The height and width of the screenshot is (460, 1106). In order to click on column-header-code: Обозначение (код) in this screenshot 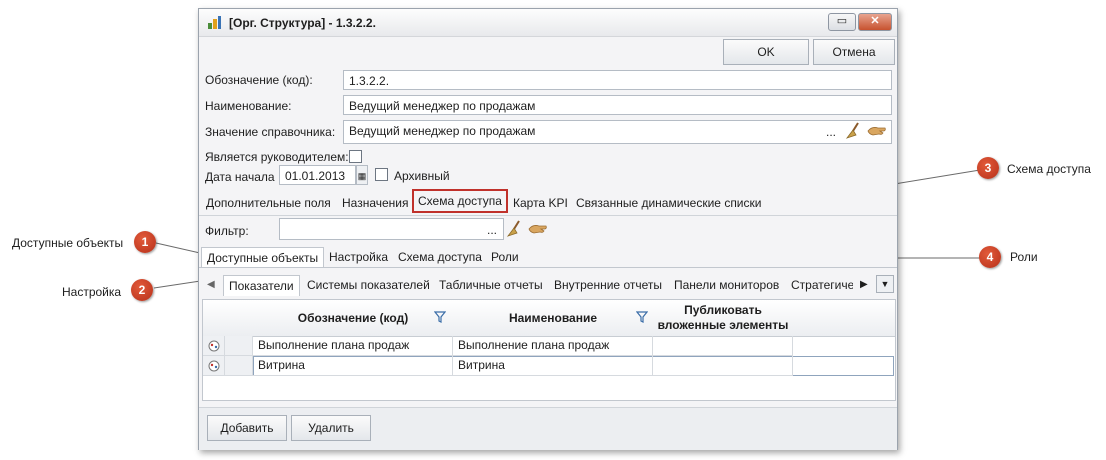, I will do `click(353, 318)`.